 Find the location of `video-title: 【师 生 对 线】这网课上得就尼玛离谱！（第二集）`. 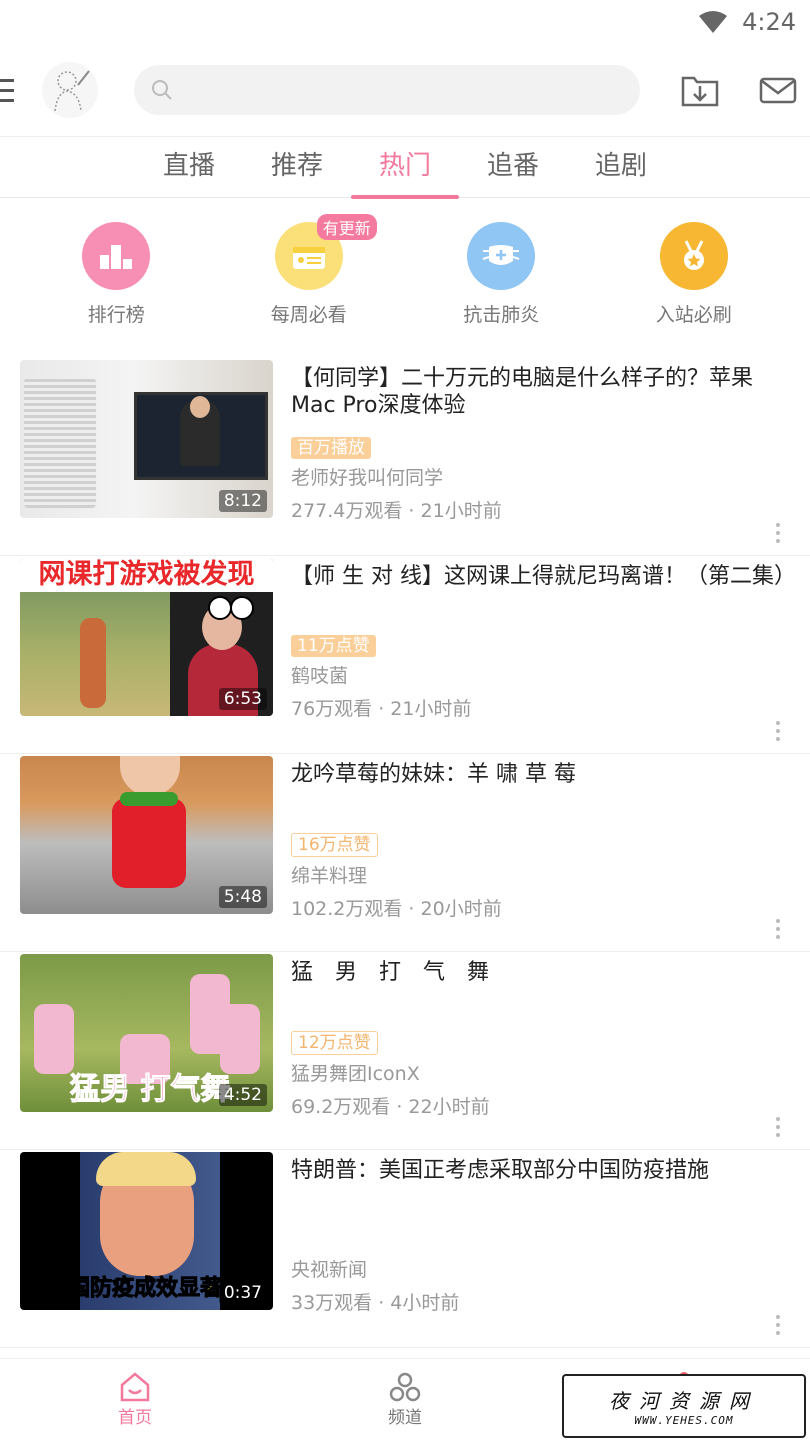

video-title: 【师 生 对 线】这网课上得就尼玛离谱！（第二集） is located at coordinates (550, 591).